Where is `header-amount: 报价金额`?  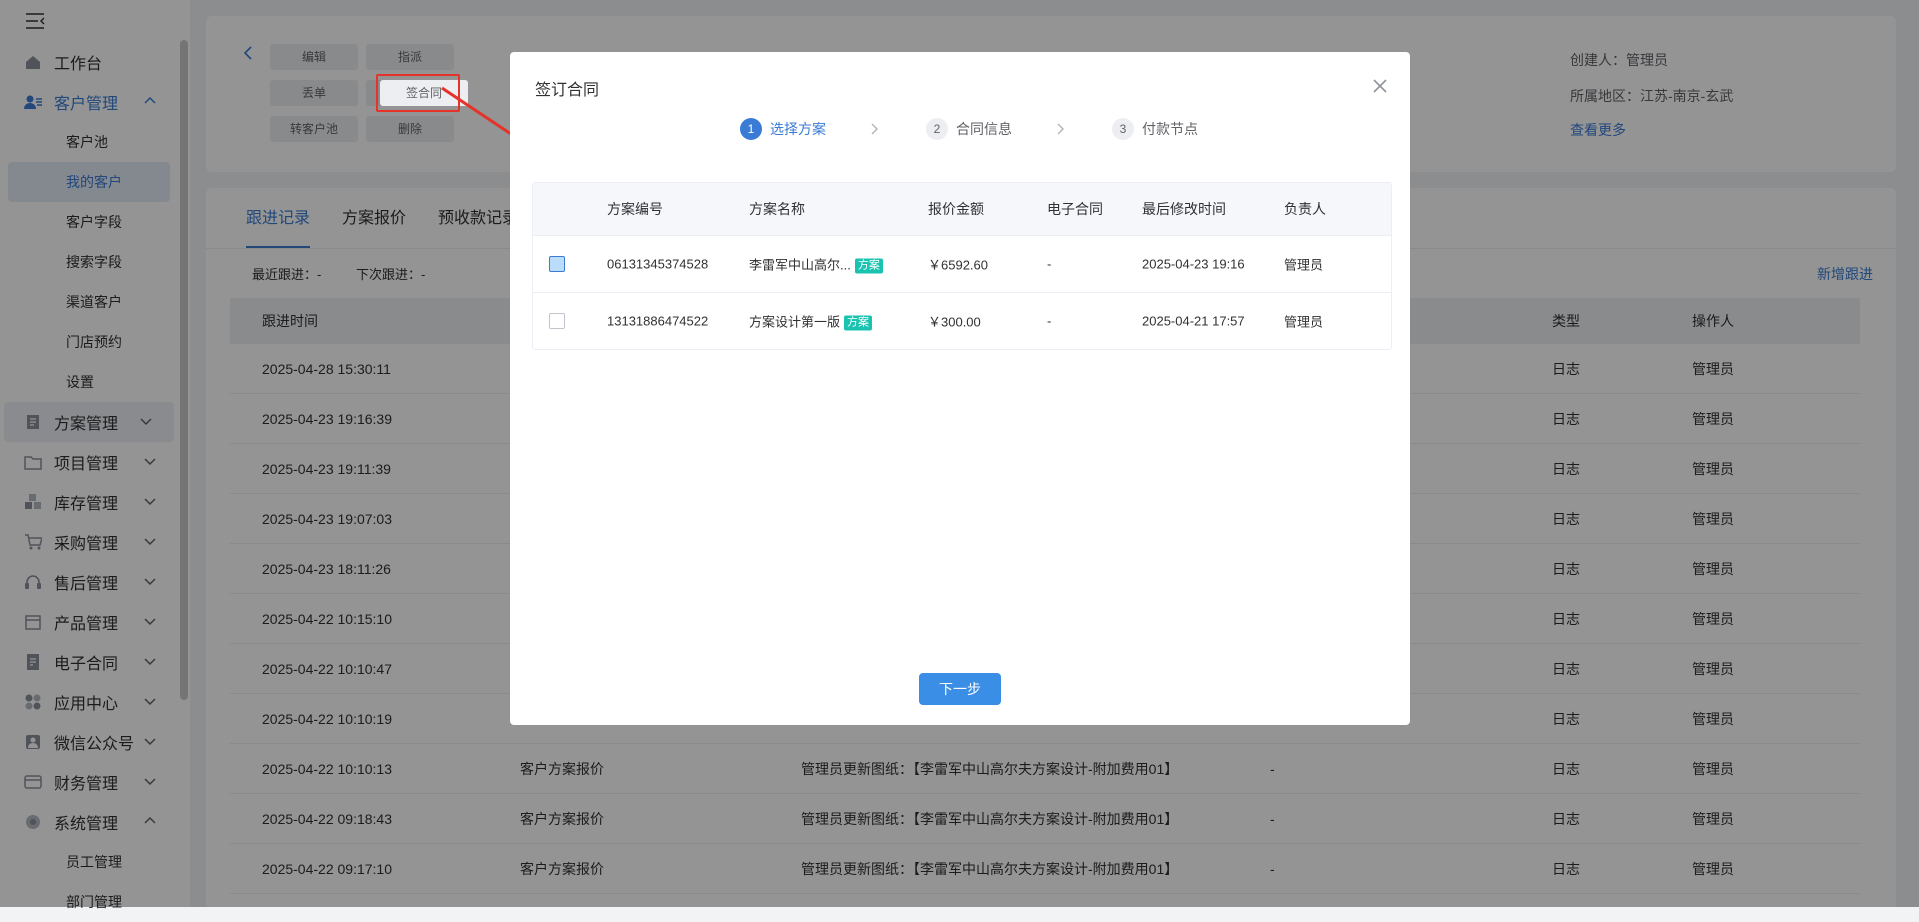 header-amount: 报价金额 is located at coordinates (956, 209).